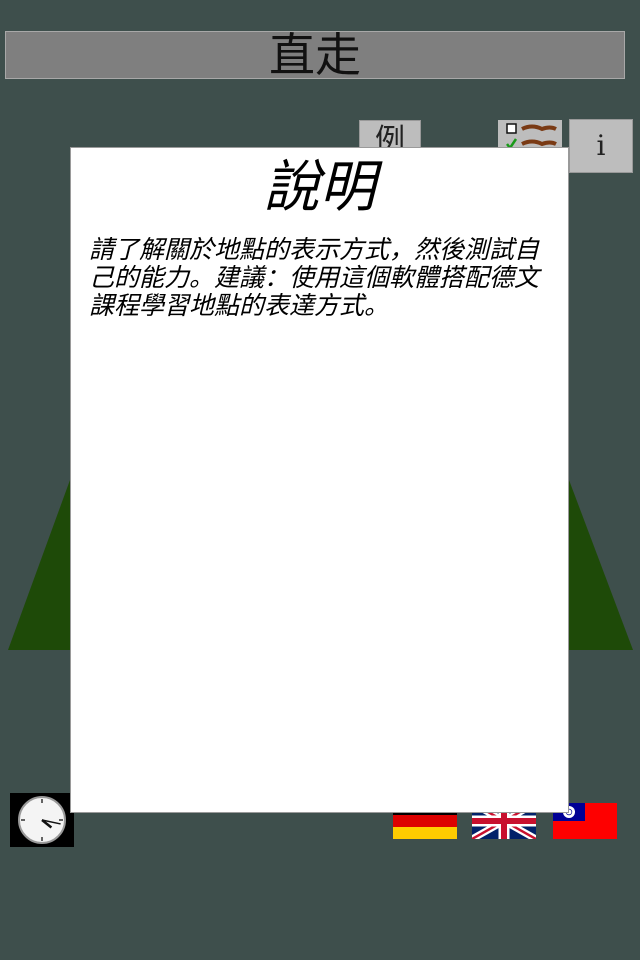 The image size is (640, 960). What do you see at coordinates (39, 565) in the screenshot?
I see `road-left-edge` at bounding box center [39, 565].